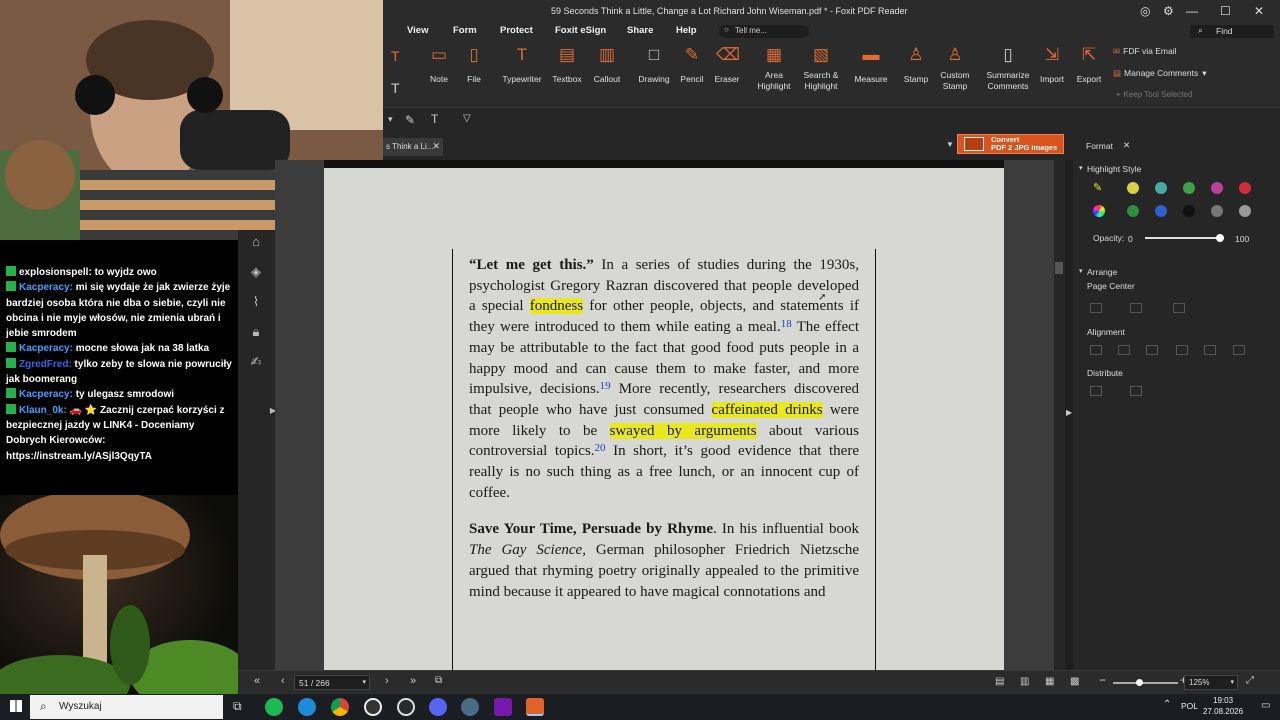  I want to click on last-page-icon: », so click(413, 681).